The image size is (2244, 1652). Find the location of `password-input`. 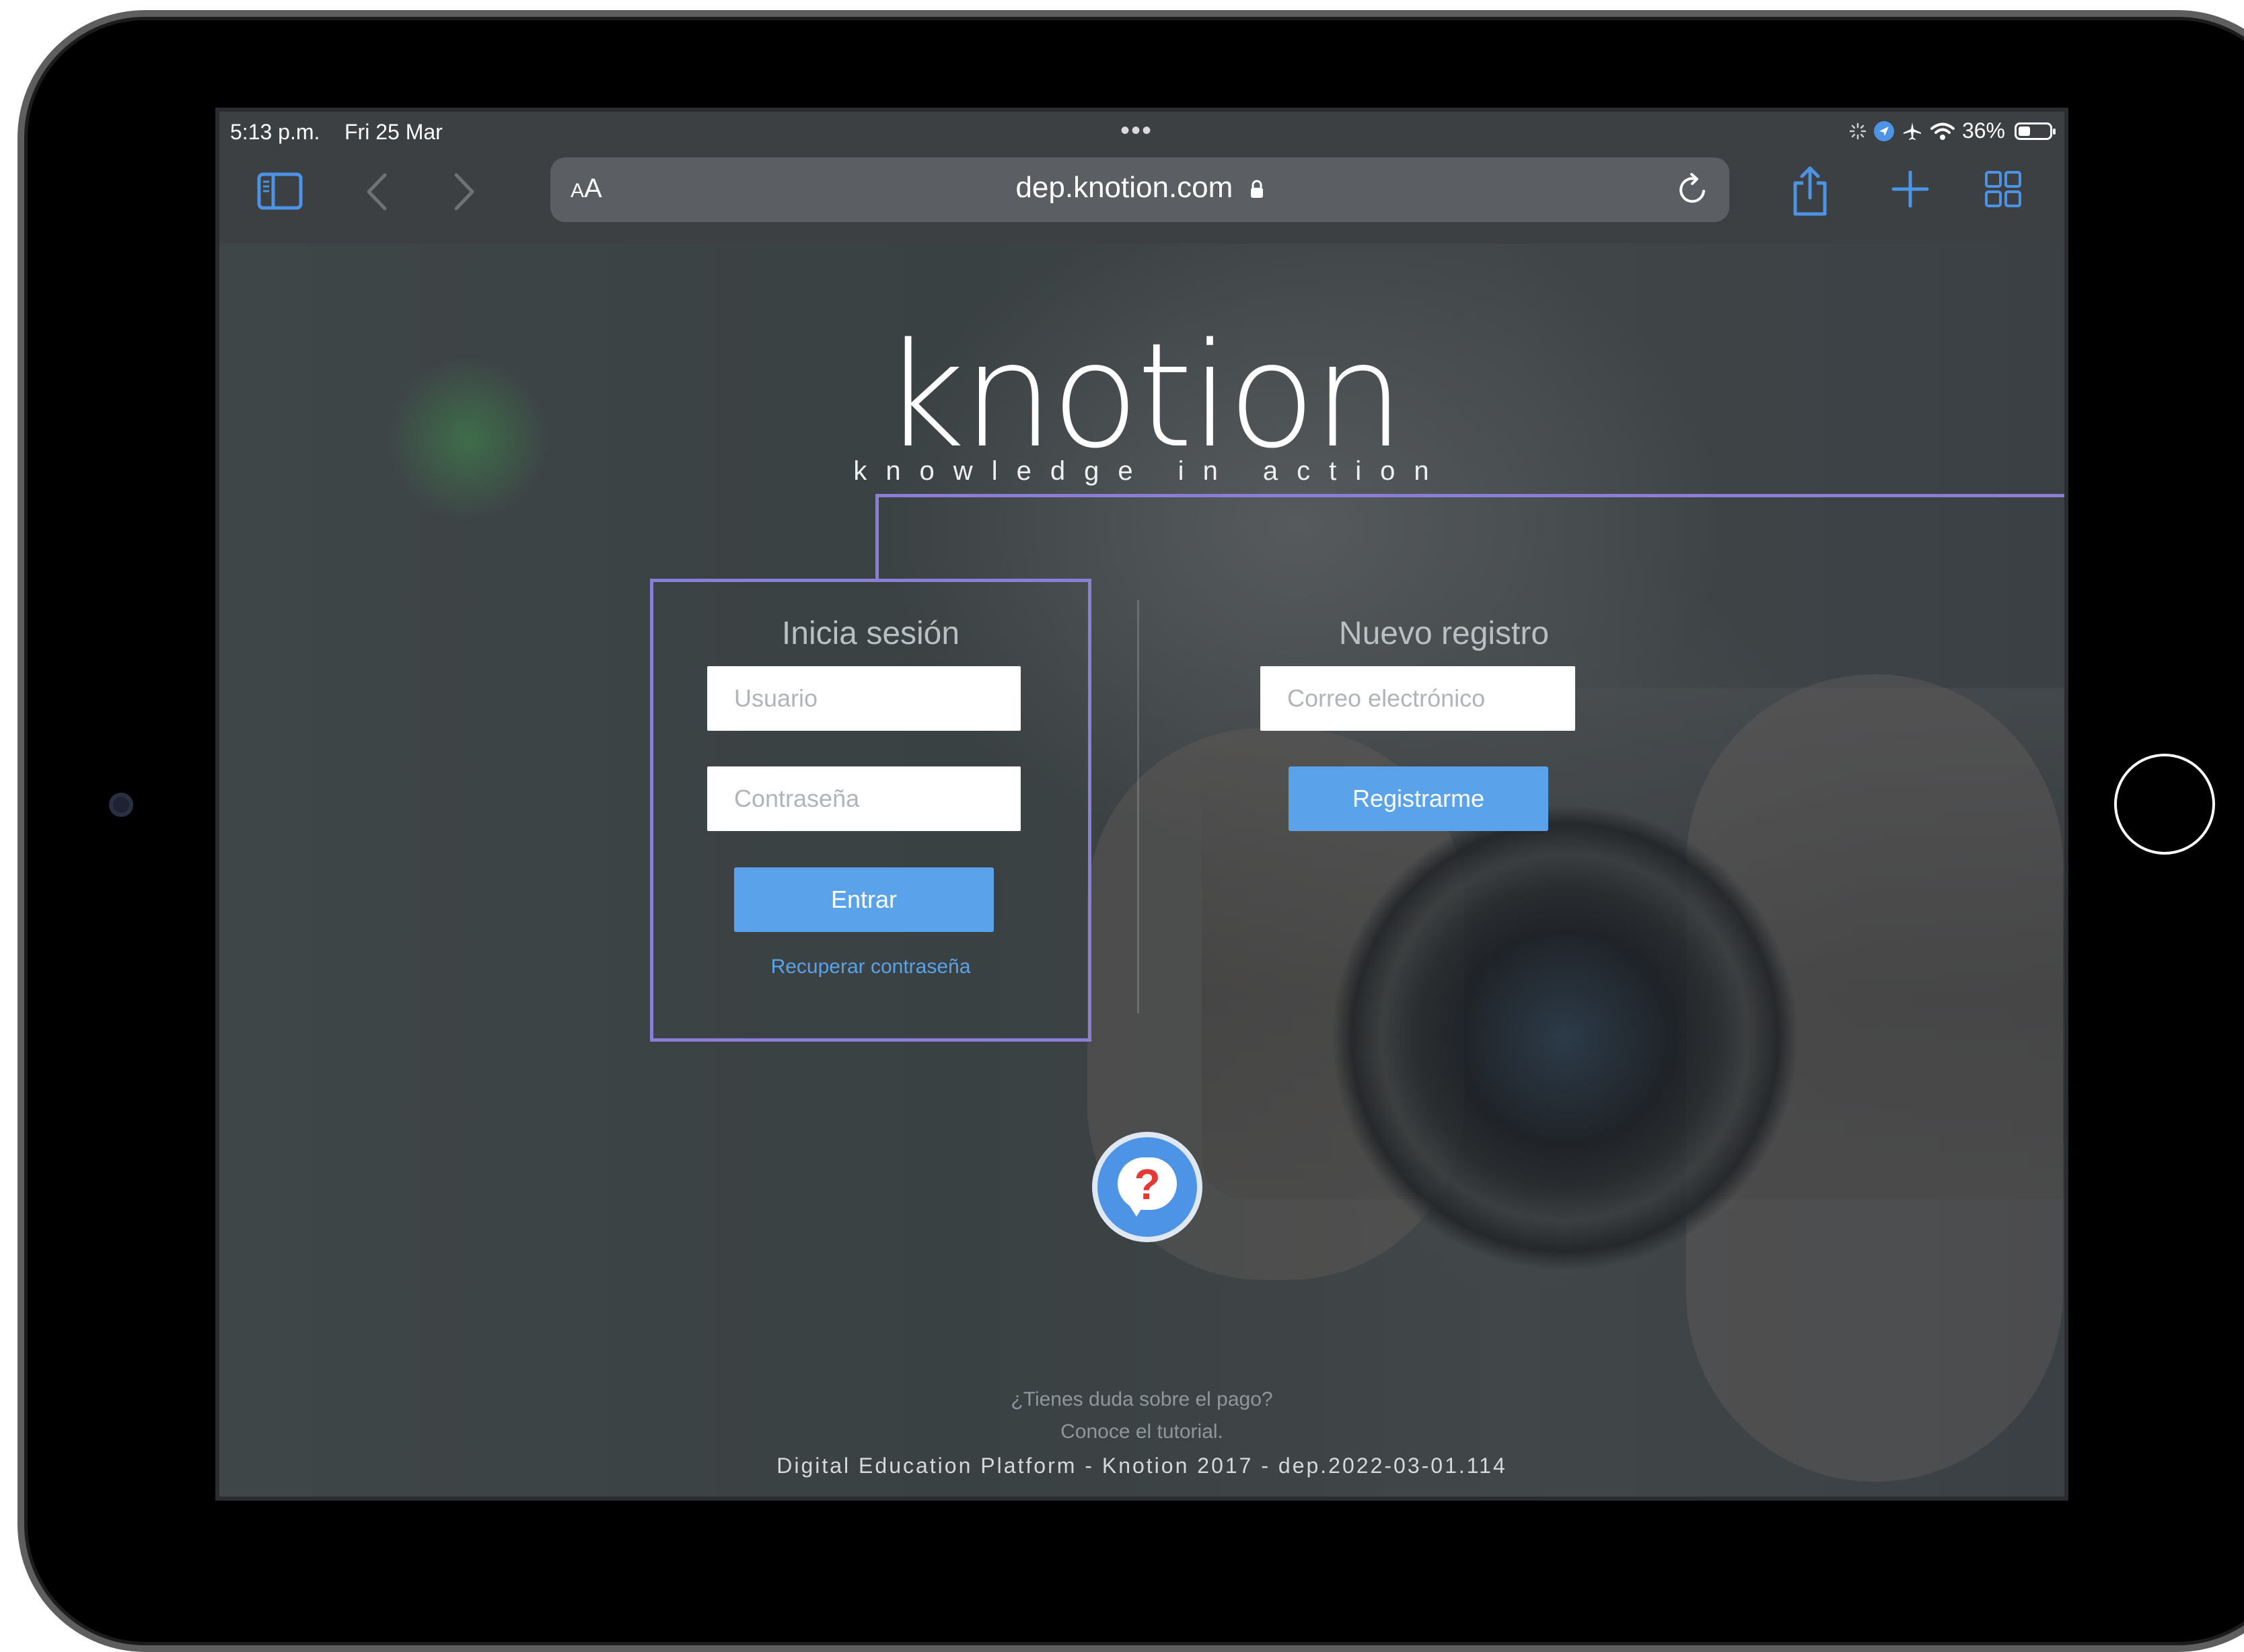

password-input is located at coordinates (864, 798).